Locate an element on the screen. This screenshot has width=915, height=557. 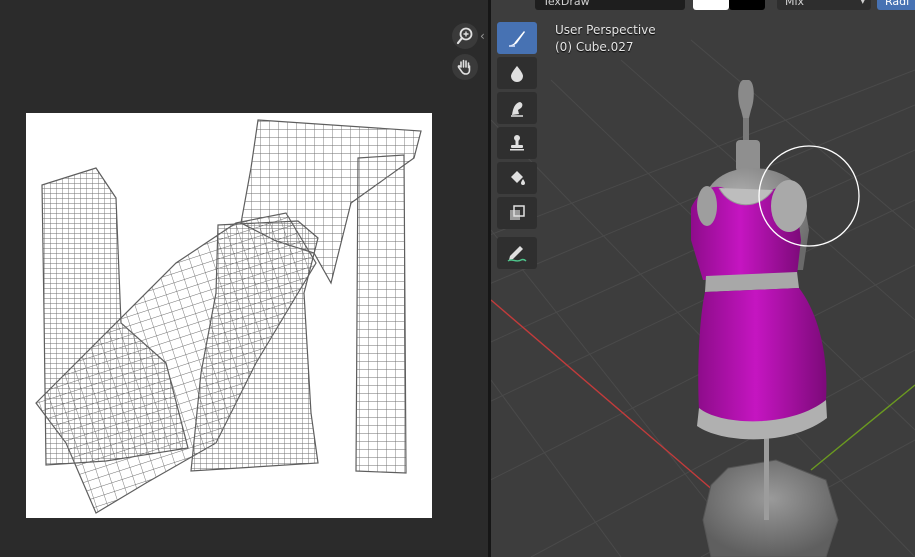
draw-tool is located at coordinates (517, 38).